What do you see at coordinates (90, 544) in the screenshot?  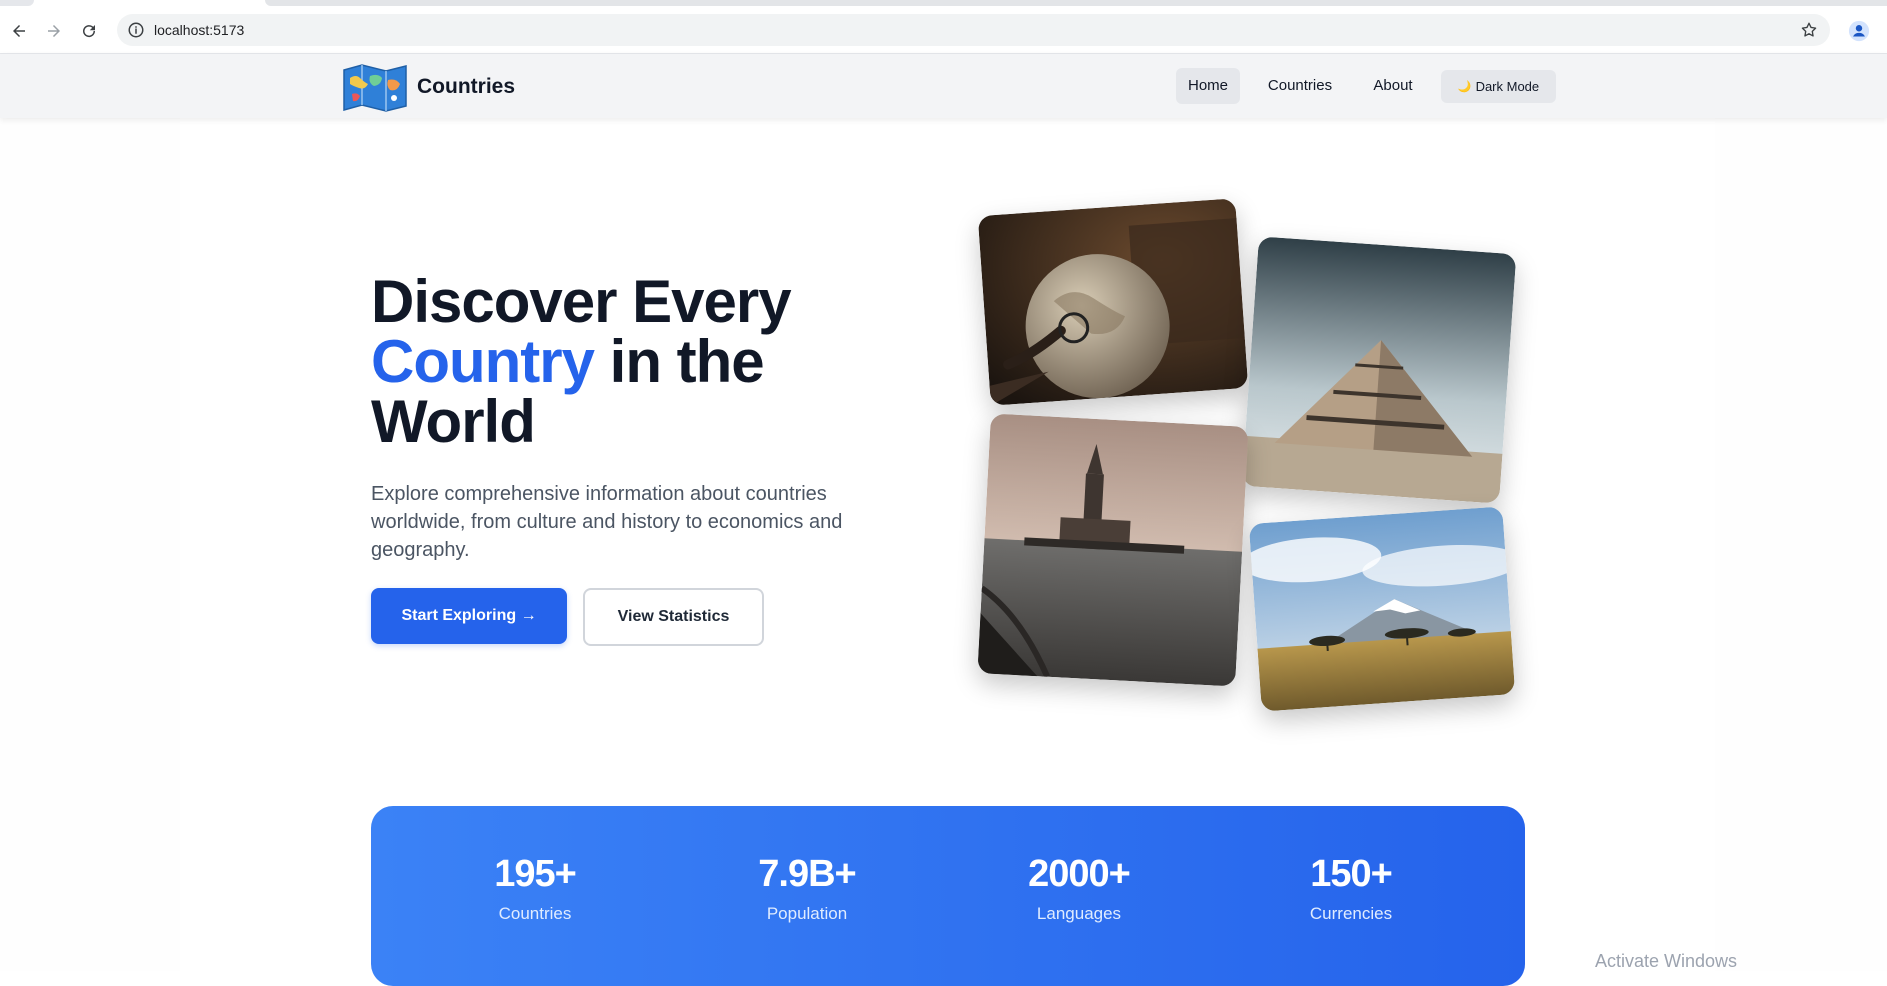 I see `page-margin-left` at bounding box center [90, 544].